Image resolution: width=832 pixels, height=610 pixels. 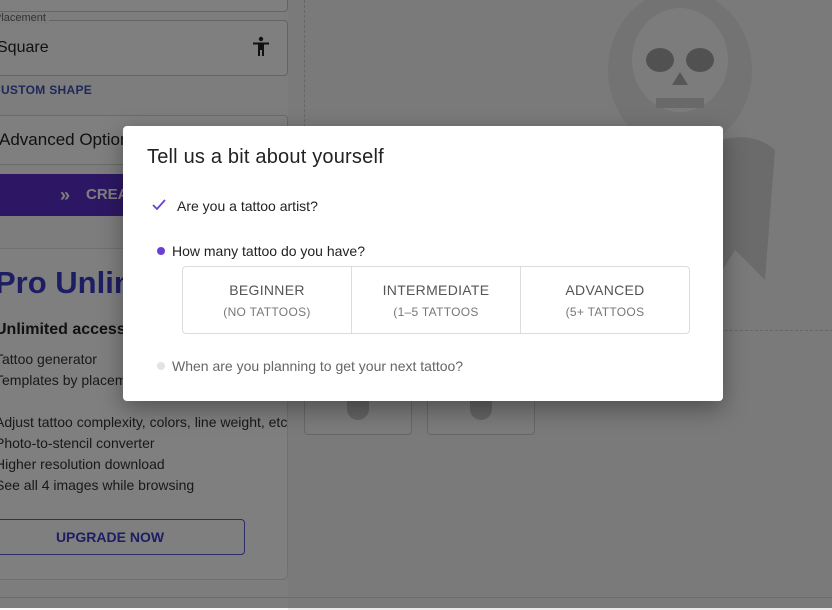 What do you see at coordinates (161, 366) in the screenshot?
I see `pending-step-dot-icon` at bounding box center [161, 366].